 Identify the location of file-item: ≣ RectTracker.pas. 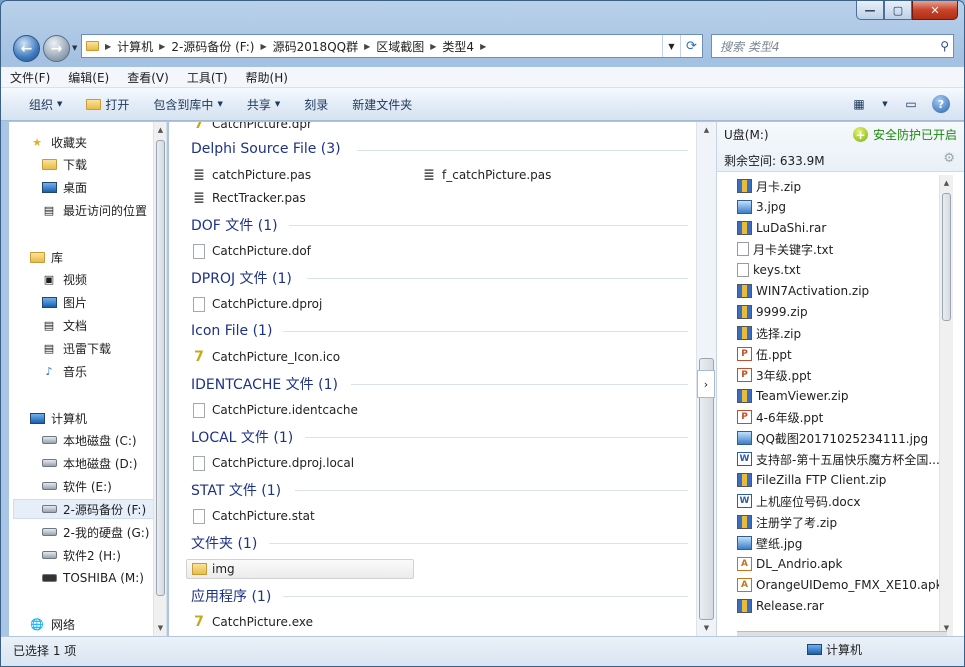
(248, 198).